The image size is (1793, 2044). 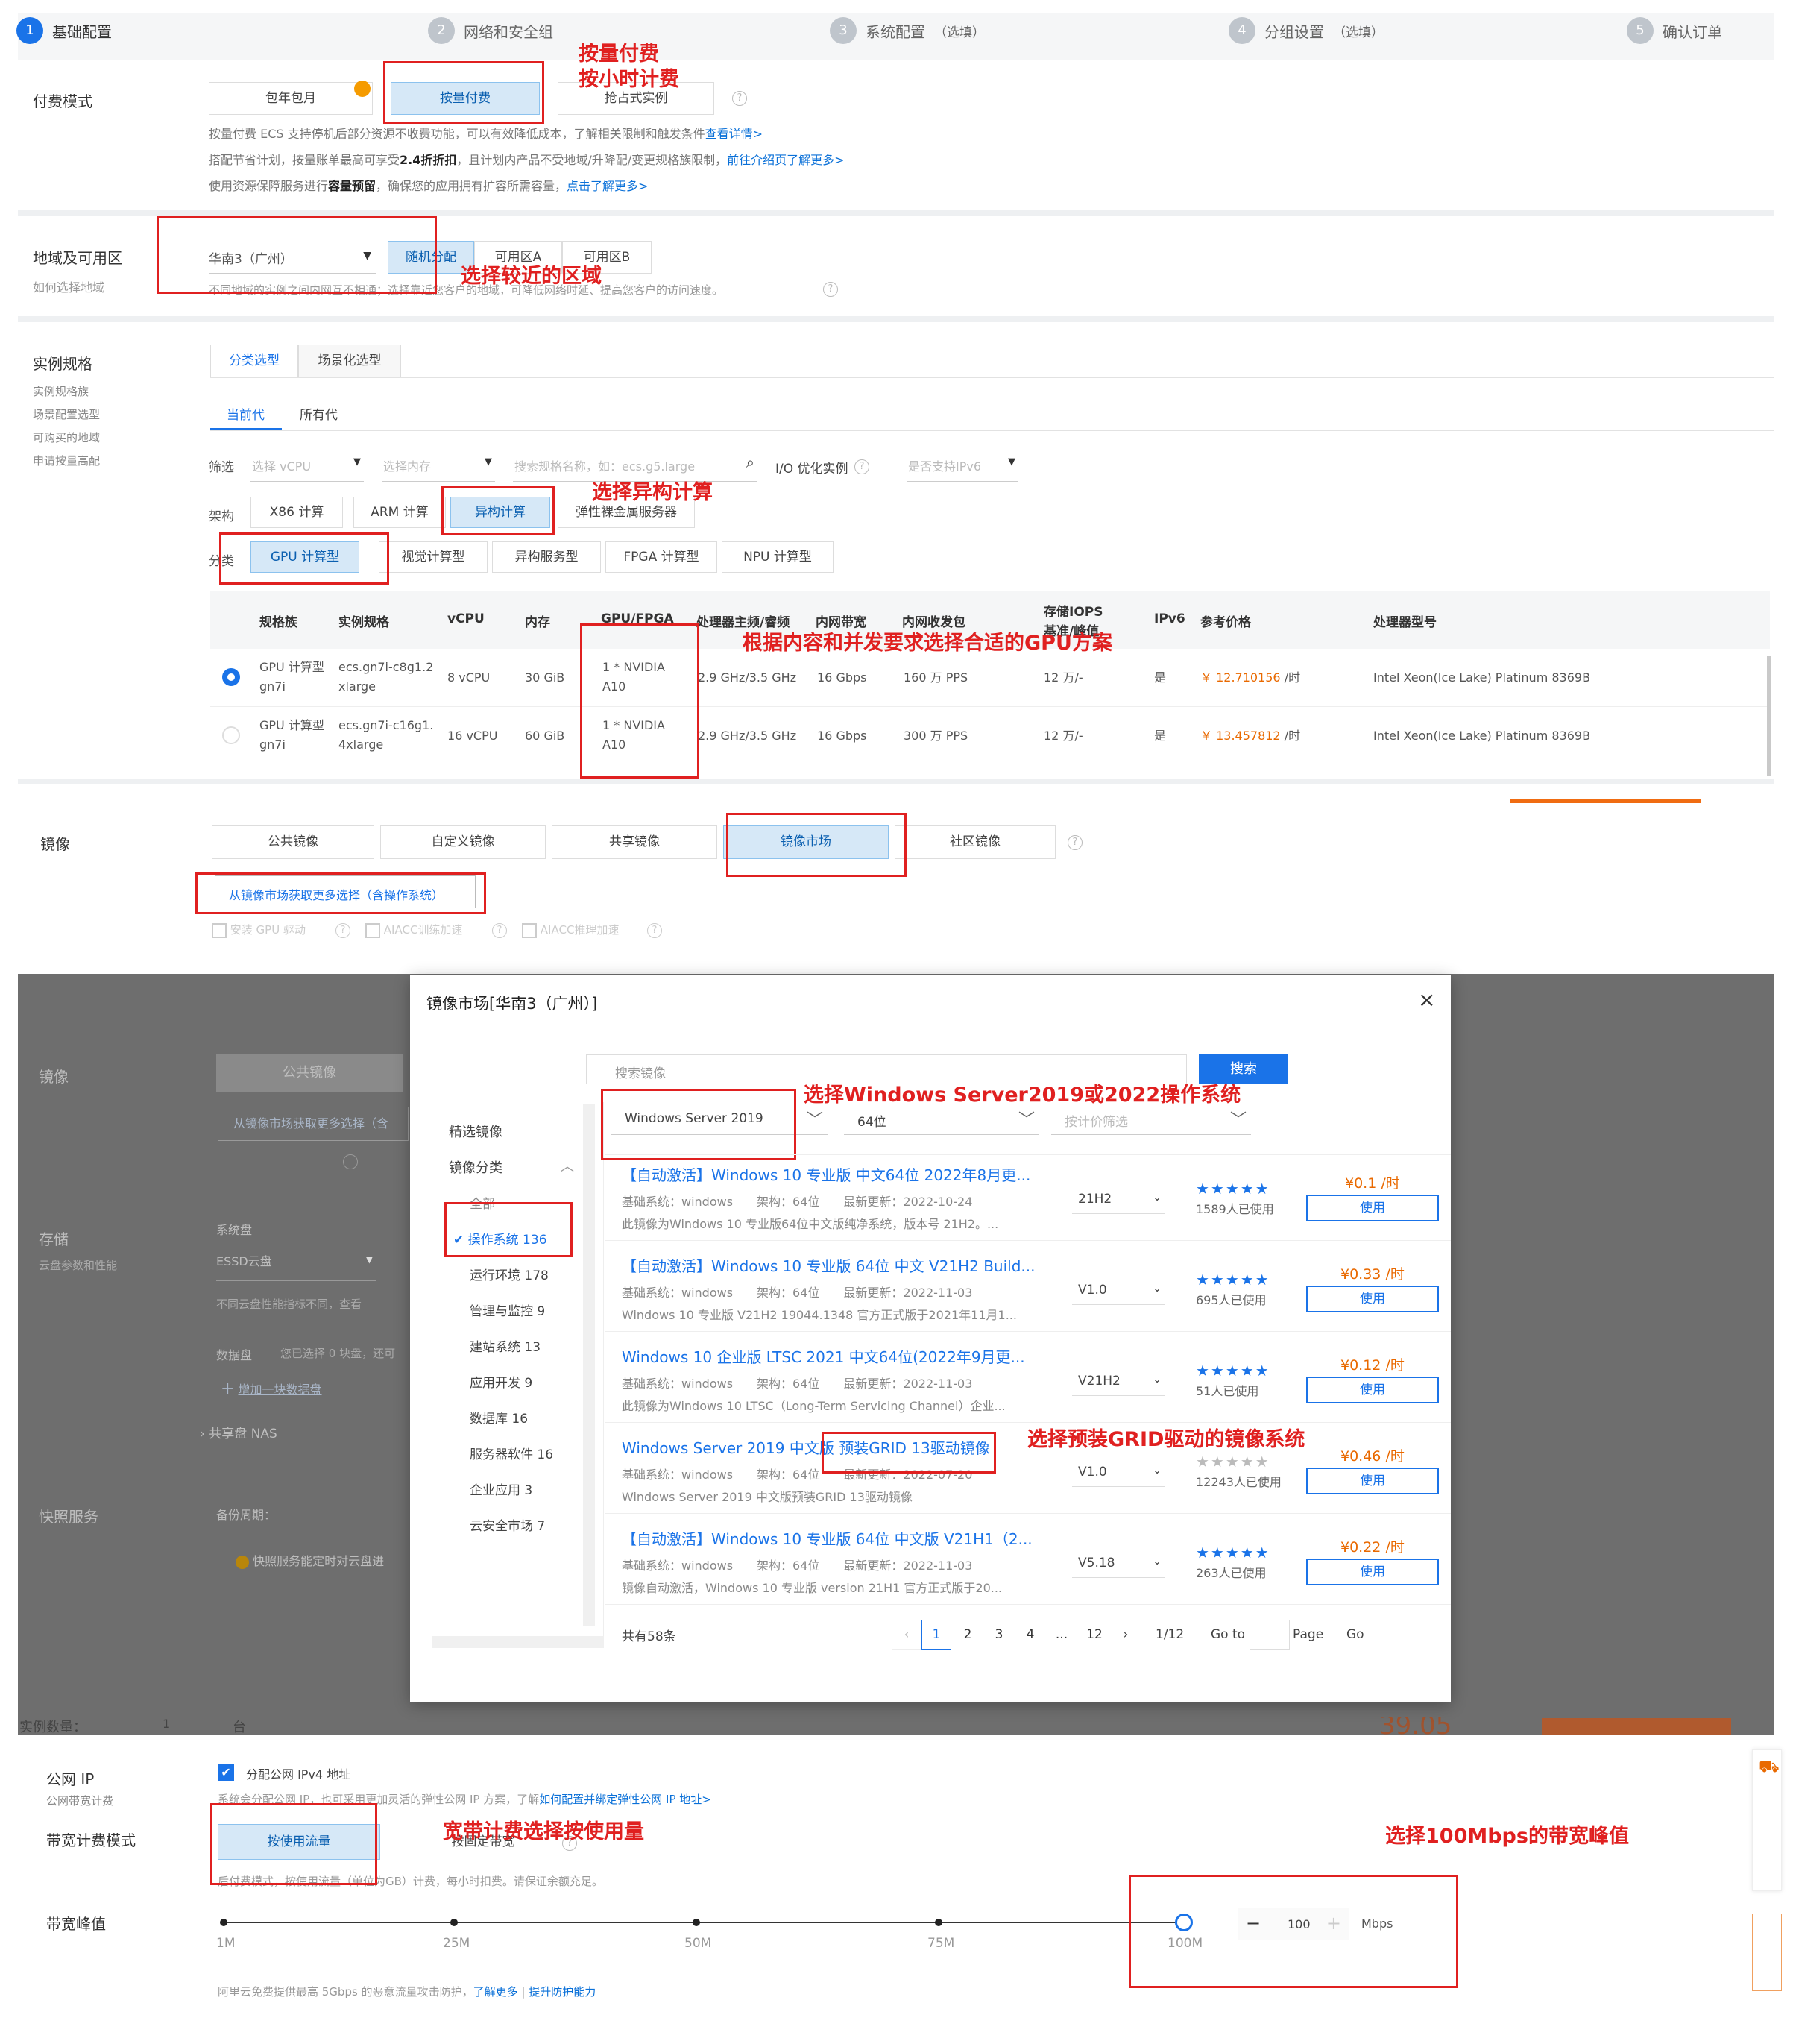 I want to click on step-2: 2 网络和安全组, so click(x=490, y=30).